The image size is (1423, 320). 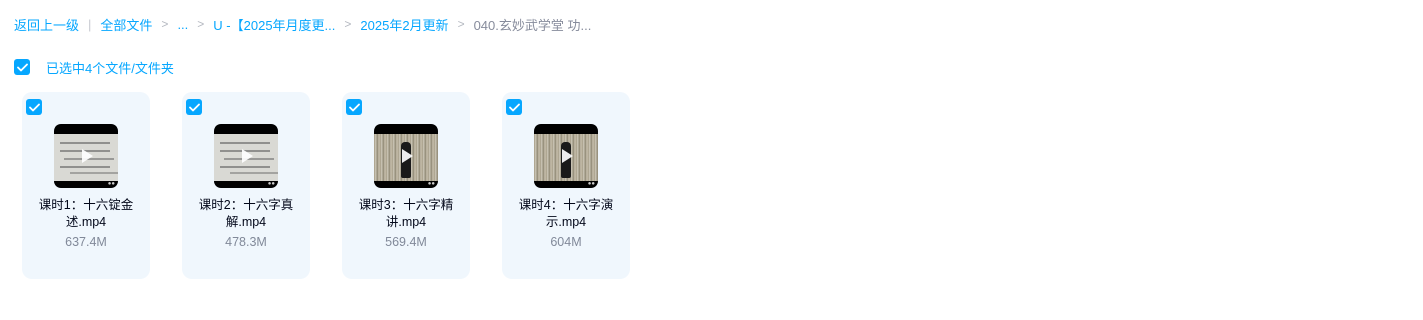 I want to click on file-size: 569.4M, so click(x=406, y=242).